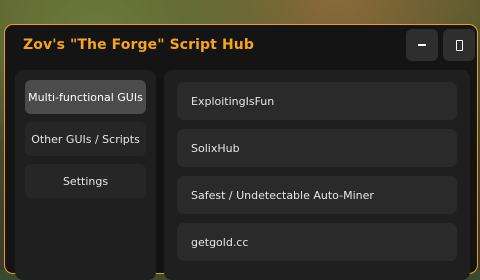 This screenshot has width=480, height=280. What do you see at coordinates (317, 101) in the screenshot?
I see `script-item-exploitingisfun: ExploitingIsFun` at bounding box center [317, 101].